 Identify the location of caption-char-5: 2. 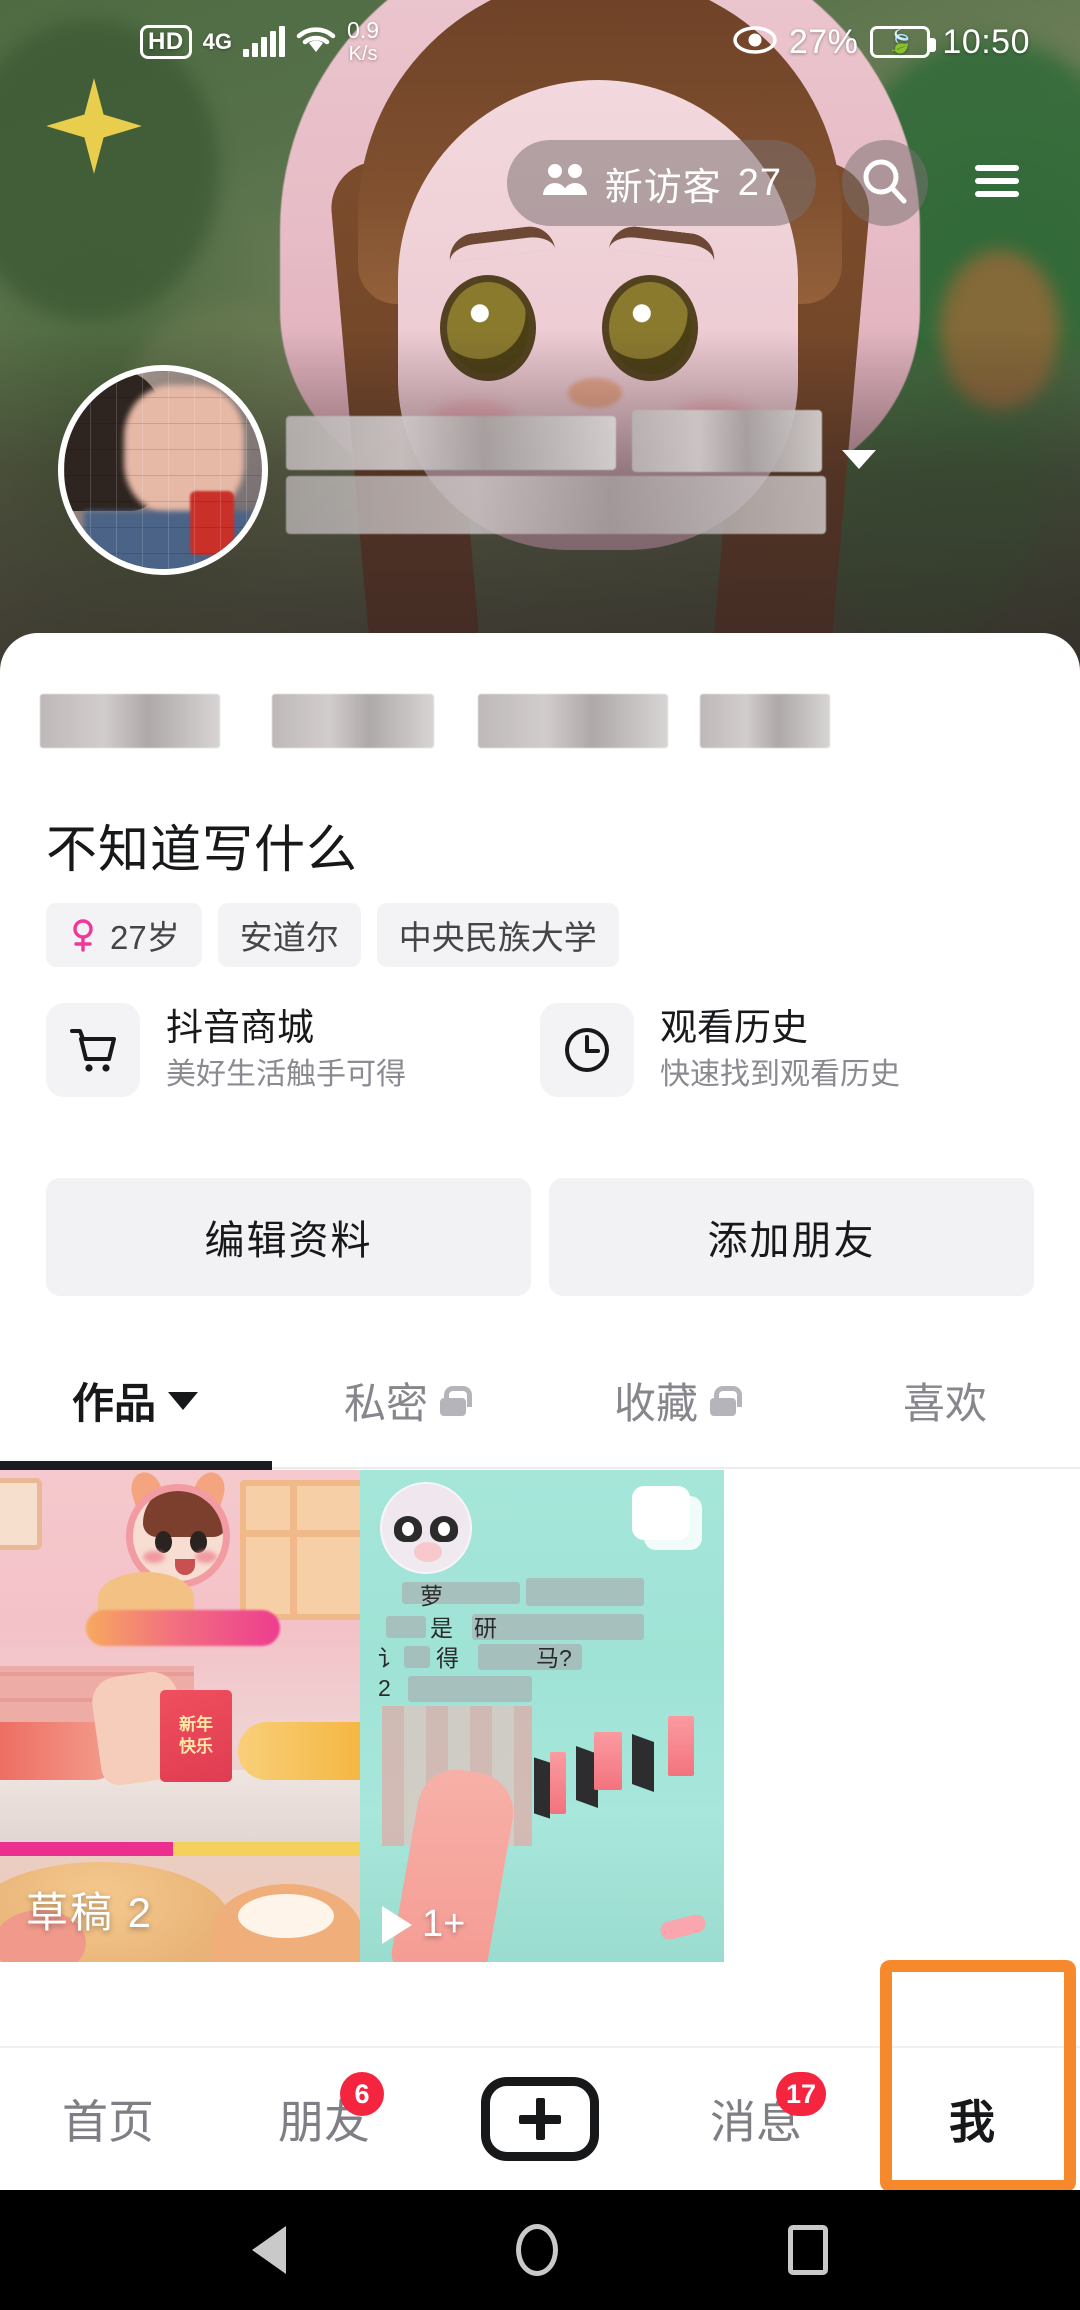
(384, 1688).